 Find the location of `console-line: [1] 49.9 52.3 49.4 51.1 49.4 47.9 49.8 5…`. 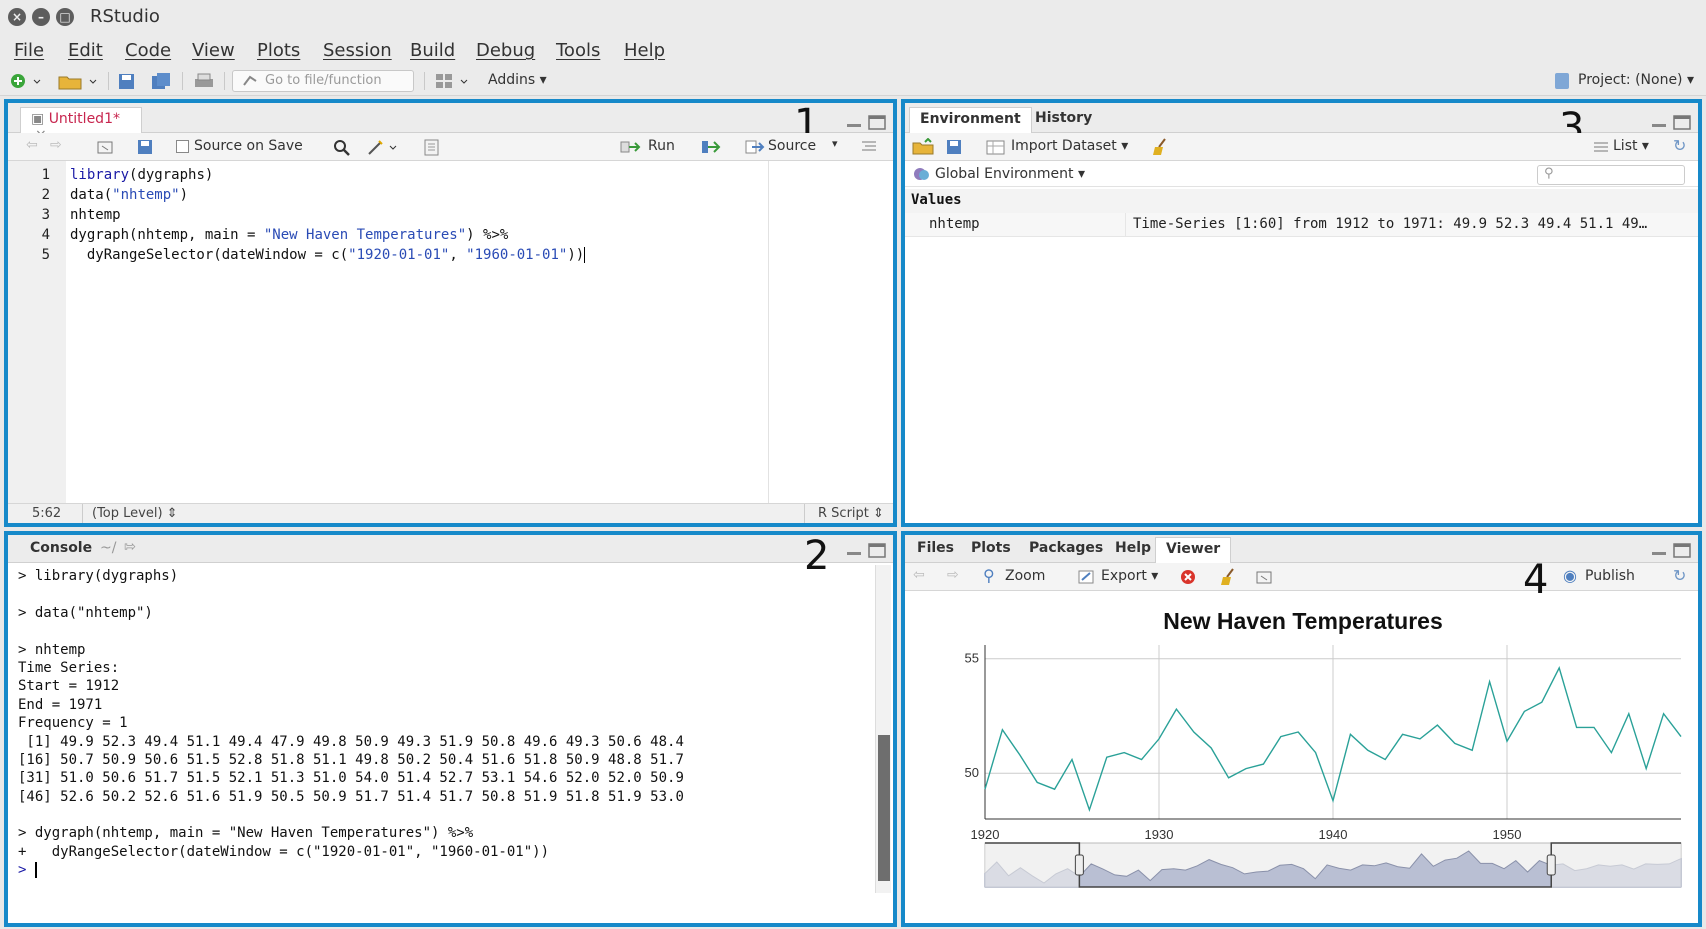

console-line: [1] 49.9 52.3 49.4 51.1 49.4 47.9 49.8 5… is located at coordinates (351, 741).